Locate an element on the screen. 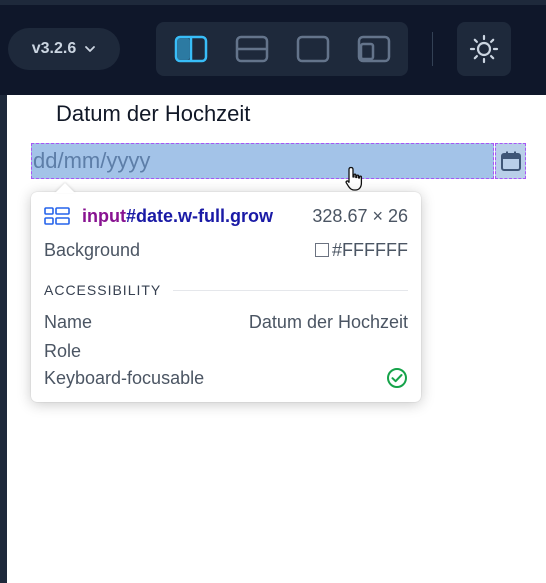 This screenshot has height=583, width=546. tooltip-arrow is located at coordinates (65, 188).